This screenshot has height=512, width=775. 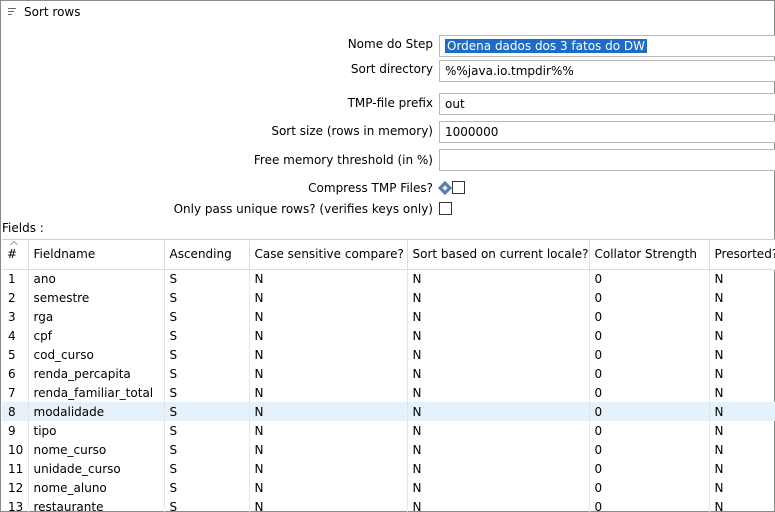 I want to click on table-row: 10 nome_curso S N N 0 N, so click(x=388, y=449).